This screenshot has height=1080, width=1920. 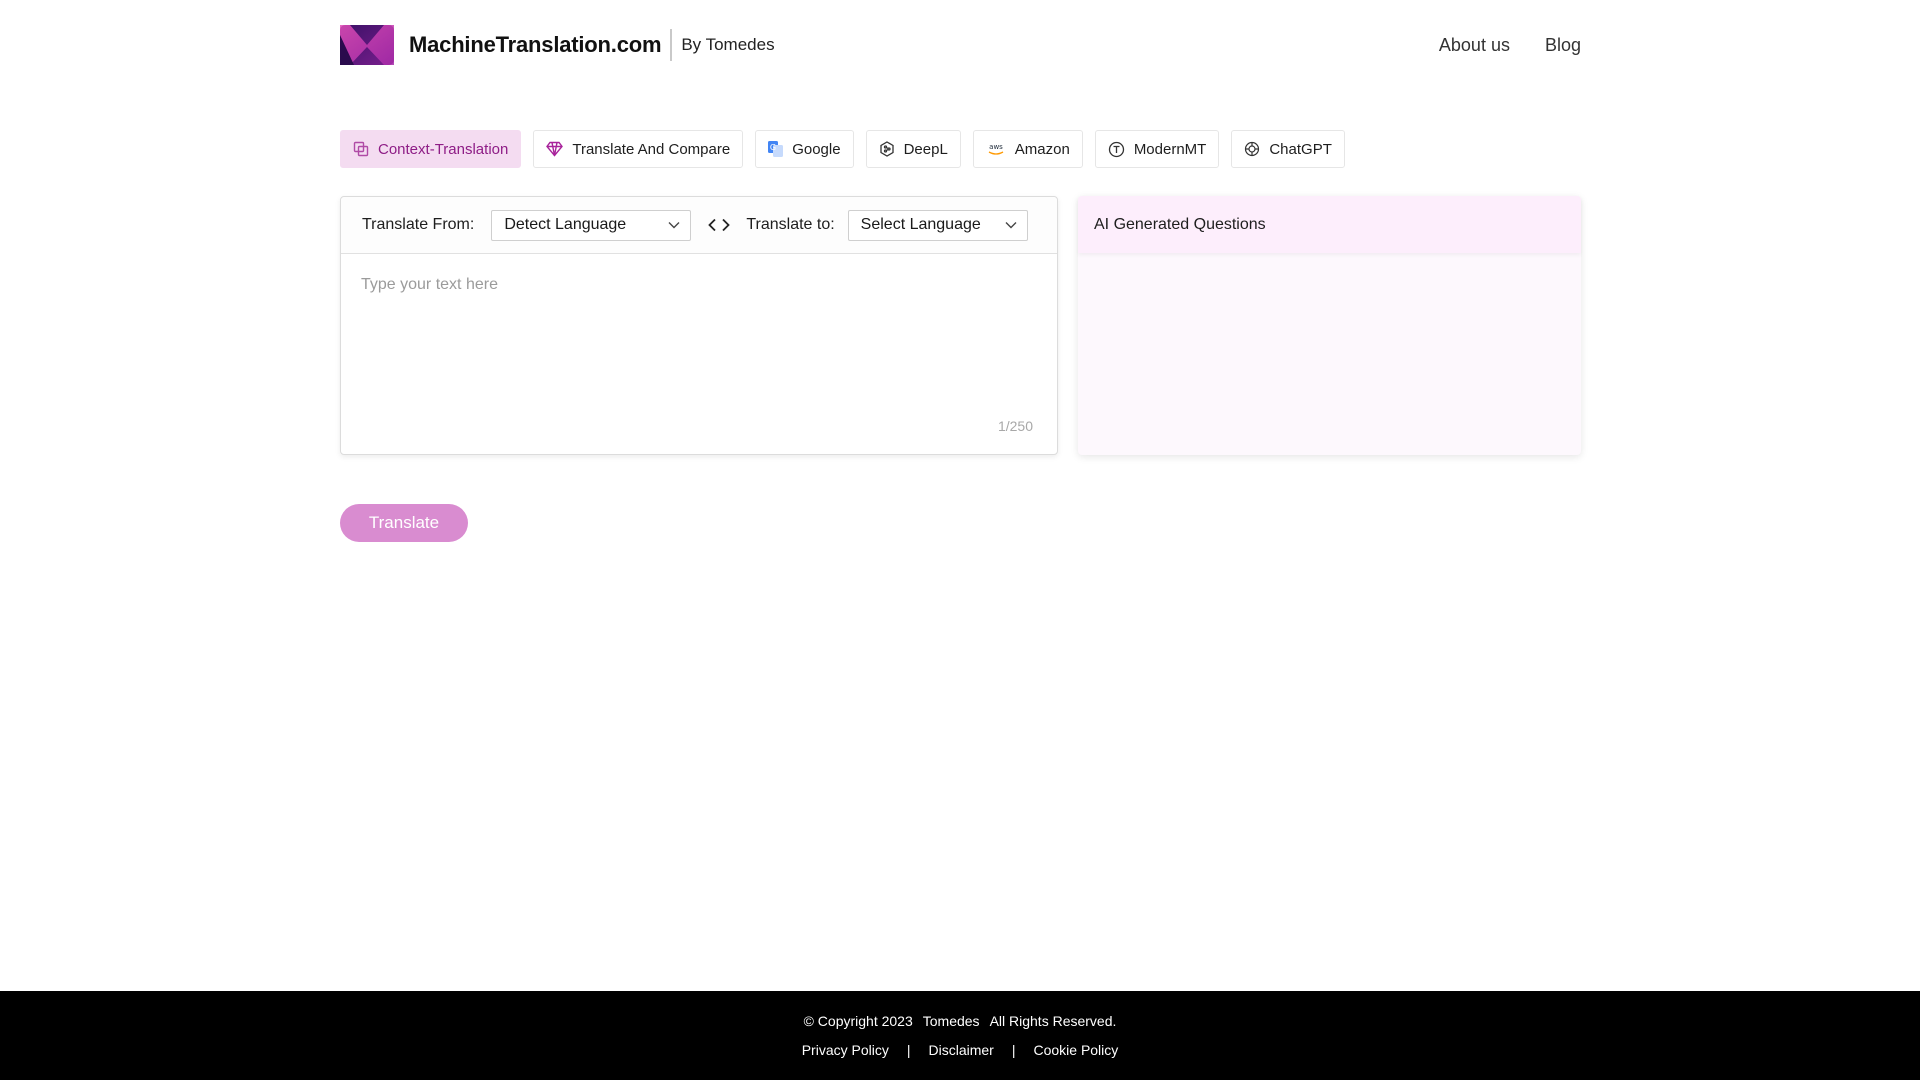 I want to click on svg-text: aws, so click(x=996, y=147).